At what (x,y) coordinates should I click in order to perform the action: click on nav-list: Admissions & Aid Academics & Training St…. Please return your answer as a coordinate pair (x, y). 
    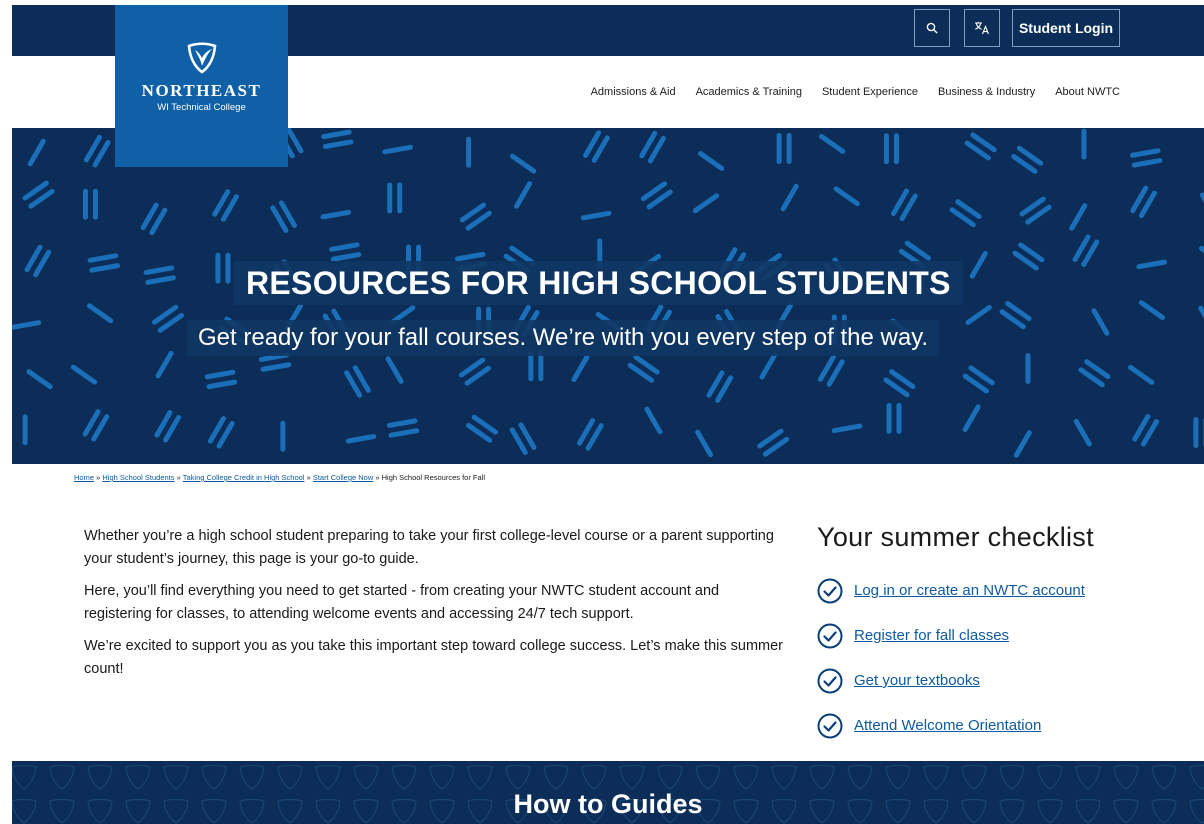
    Looking at the image, I should click on (855, 92).